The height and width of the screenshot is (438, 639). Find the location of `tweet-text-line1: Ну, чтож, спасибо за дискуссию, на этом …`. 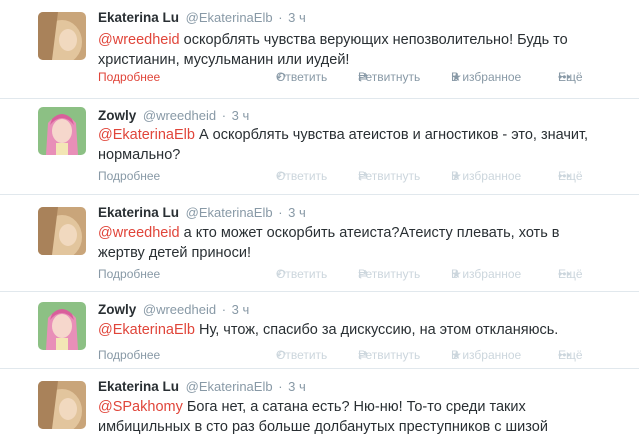

tweet-text-line1: Ну, чтож, спасибо за дискуссию, на этом … is located at coordinates (376, 330).